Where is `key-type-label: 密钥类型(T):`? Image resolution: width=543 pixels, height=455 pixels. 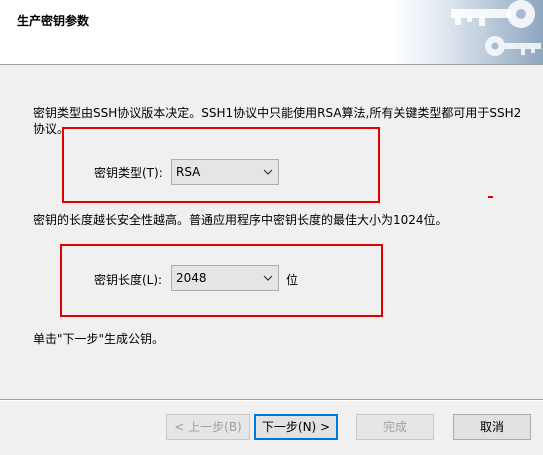 key-type-label: 密钥类型(T): is located at coordinates (128, 173).